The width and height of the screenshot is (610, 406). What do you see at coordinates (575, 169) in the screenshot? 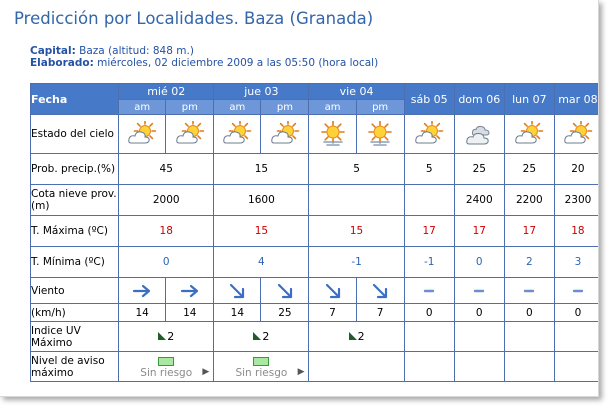
I see `precip-prob-value: 20` at bounding box center [575, 169].